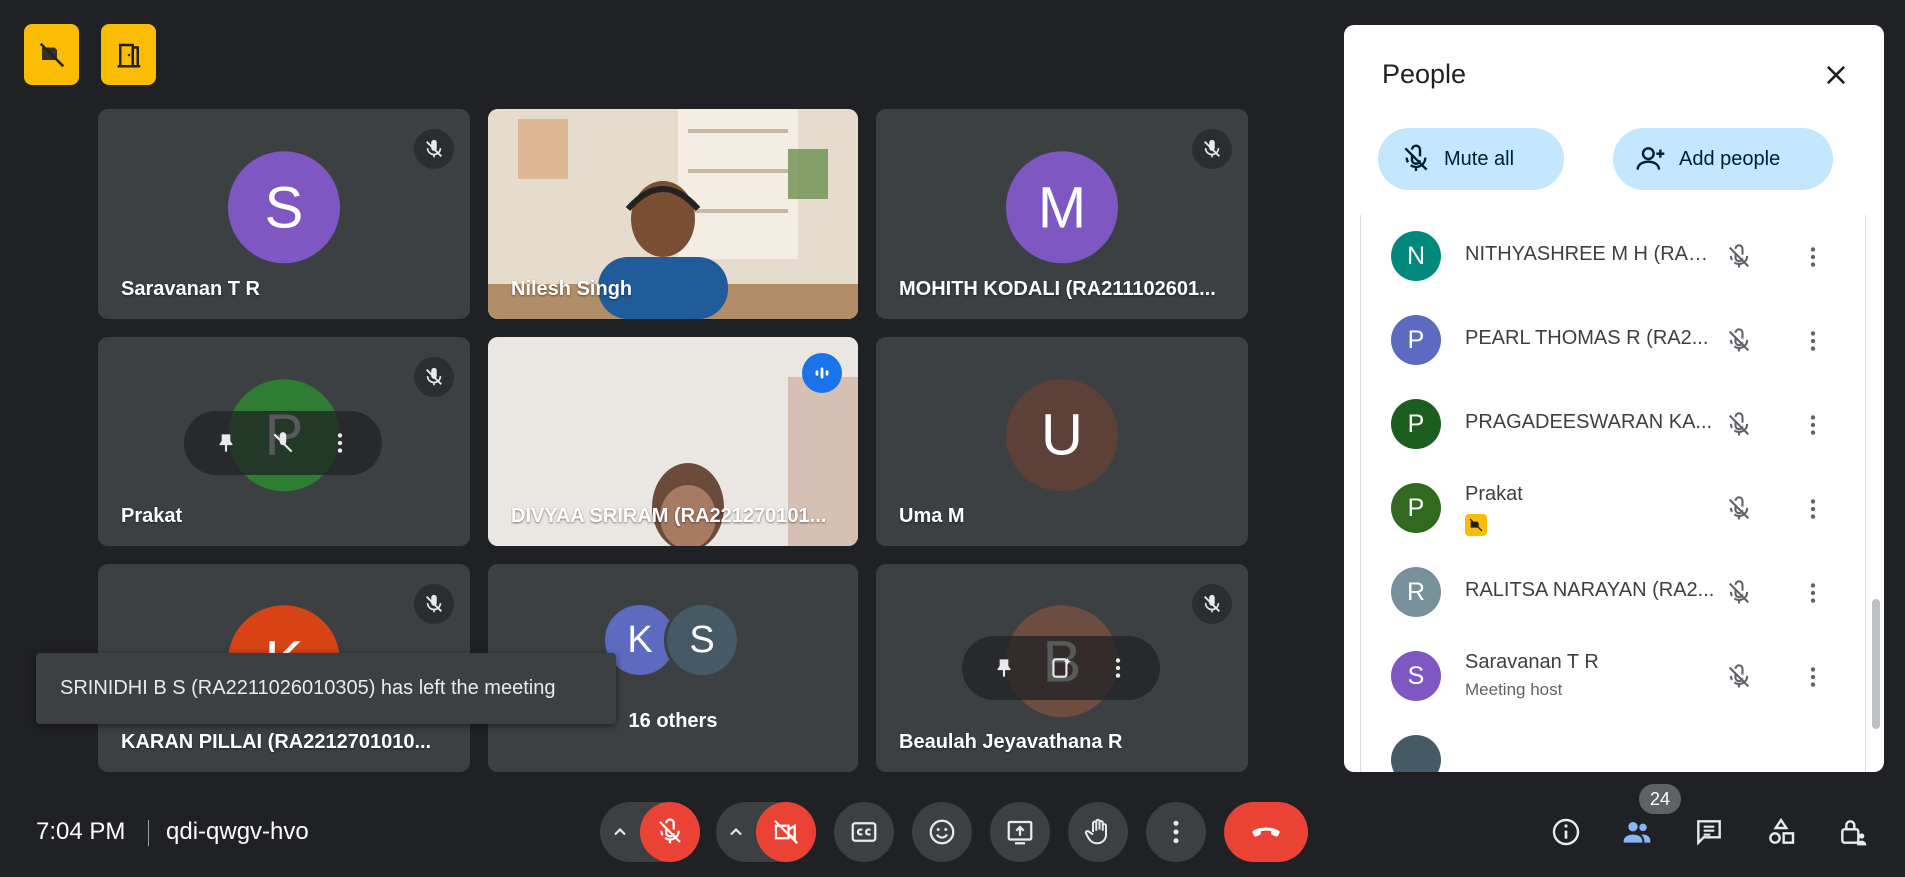 This screenshot has width=1905, height=877. I want to click on mute-all-button: Mute all, so click(1471, 159).